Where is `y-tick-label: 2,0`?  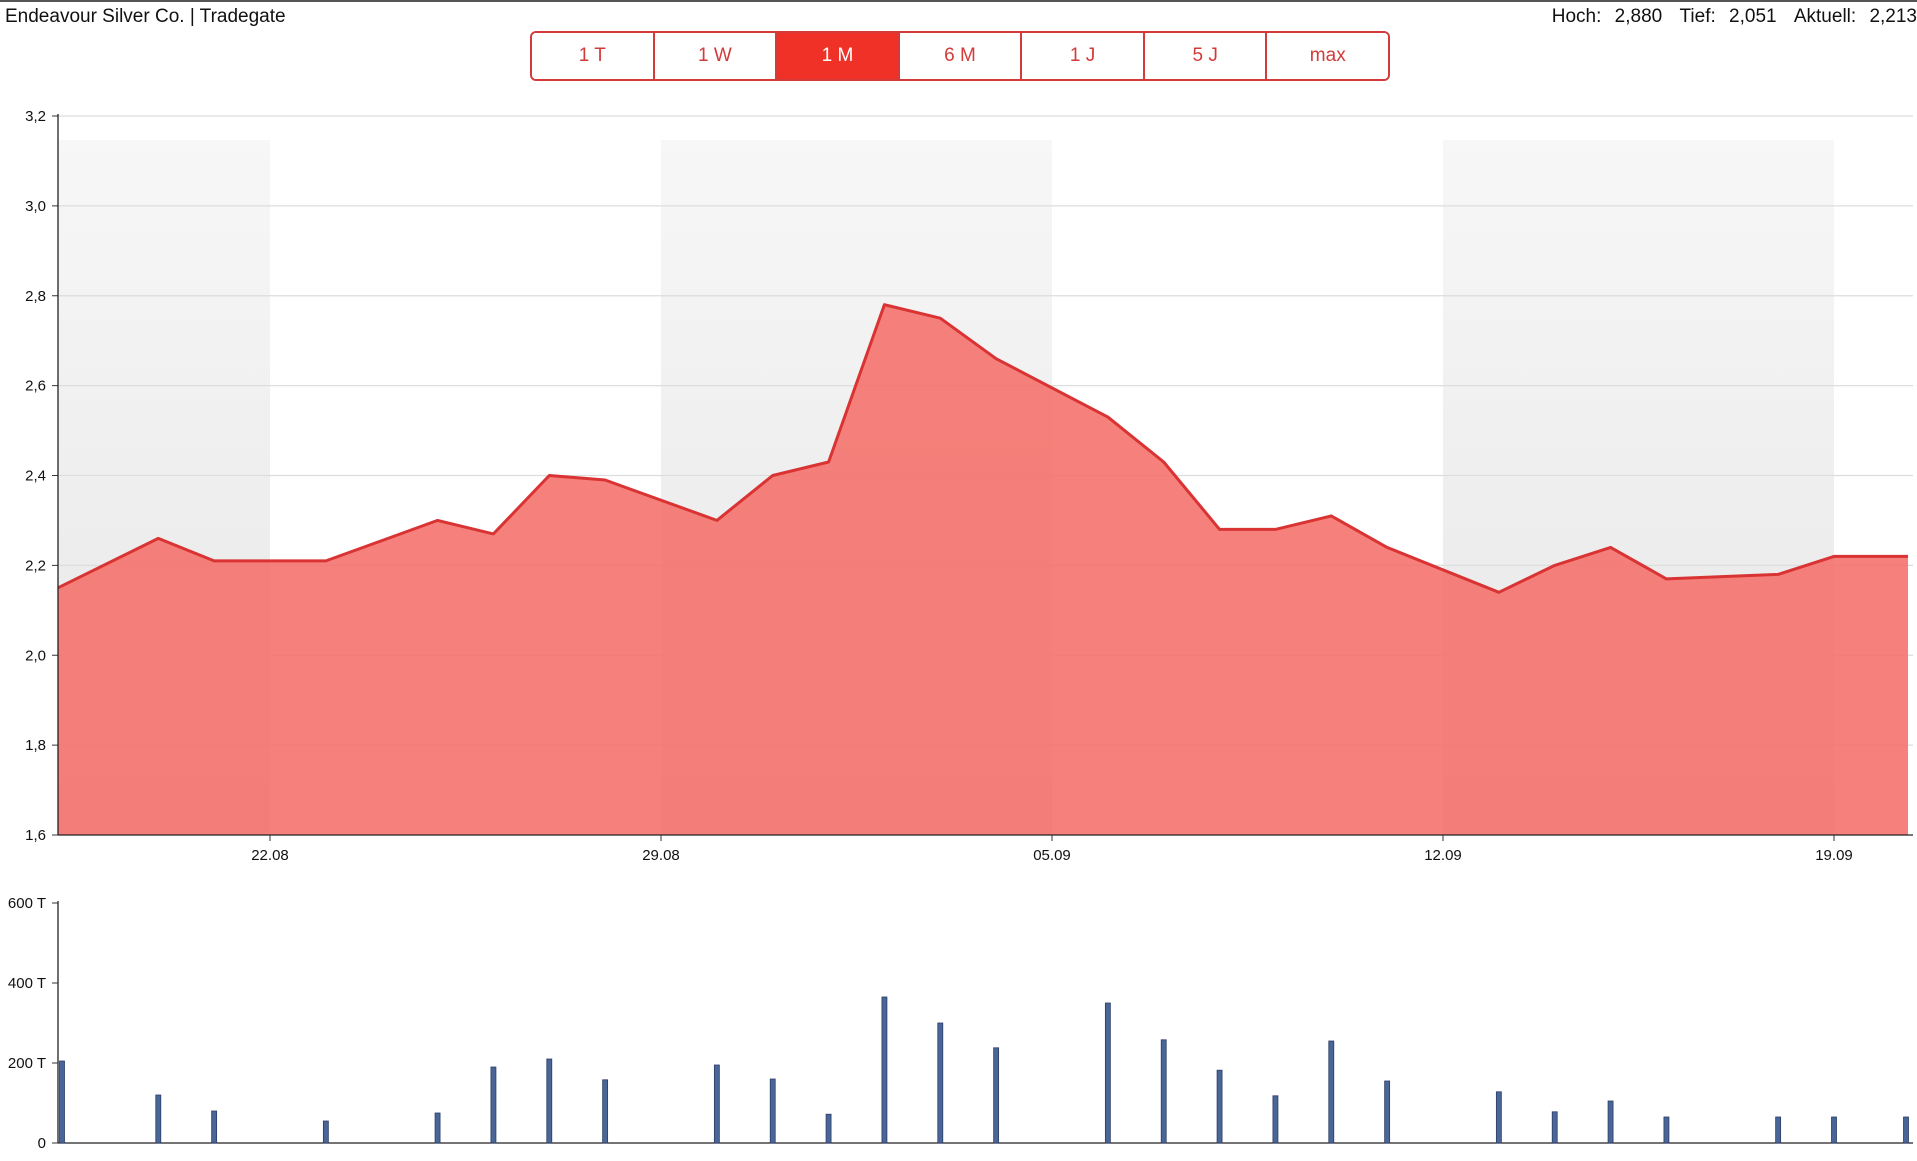
y-tick-label: 2,0 is located at coordinates (35, 655).